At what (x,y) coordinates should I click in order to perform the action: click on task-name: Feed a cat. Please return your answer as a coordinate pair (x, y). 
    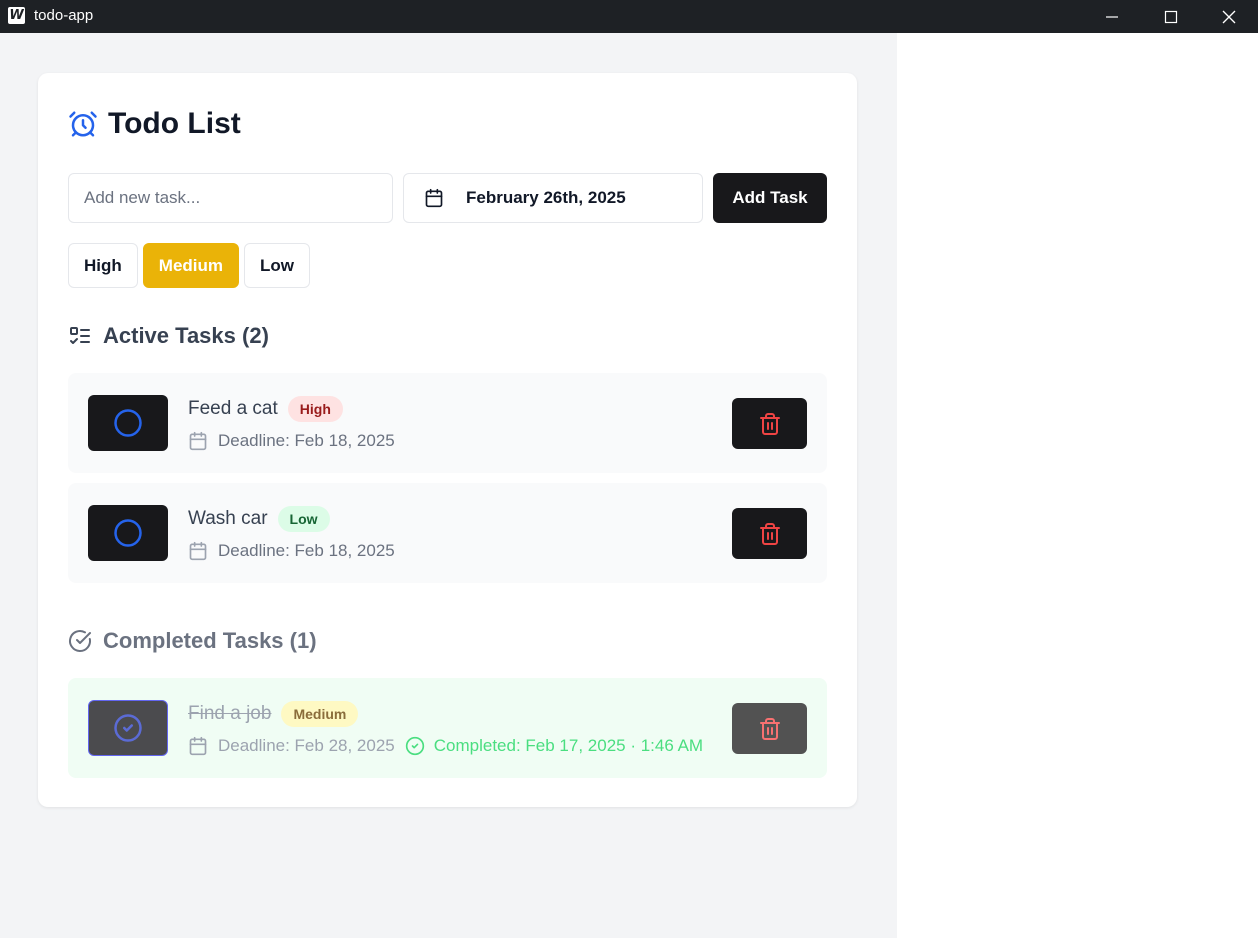
    Looking at the image, I should click on (233, 408).